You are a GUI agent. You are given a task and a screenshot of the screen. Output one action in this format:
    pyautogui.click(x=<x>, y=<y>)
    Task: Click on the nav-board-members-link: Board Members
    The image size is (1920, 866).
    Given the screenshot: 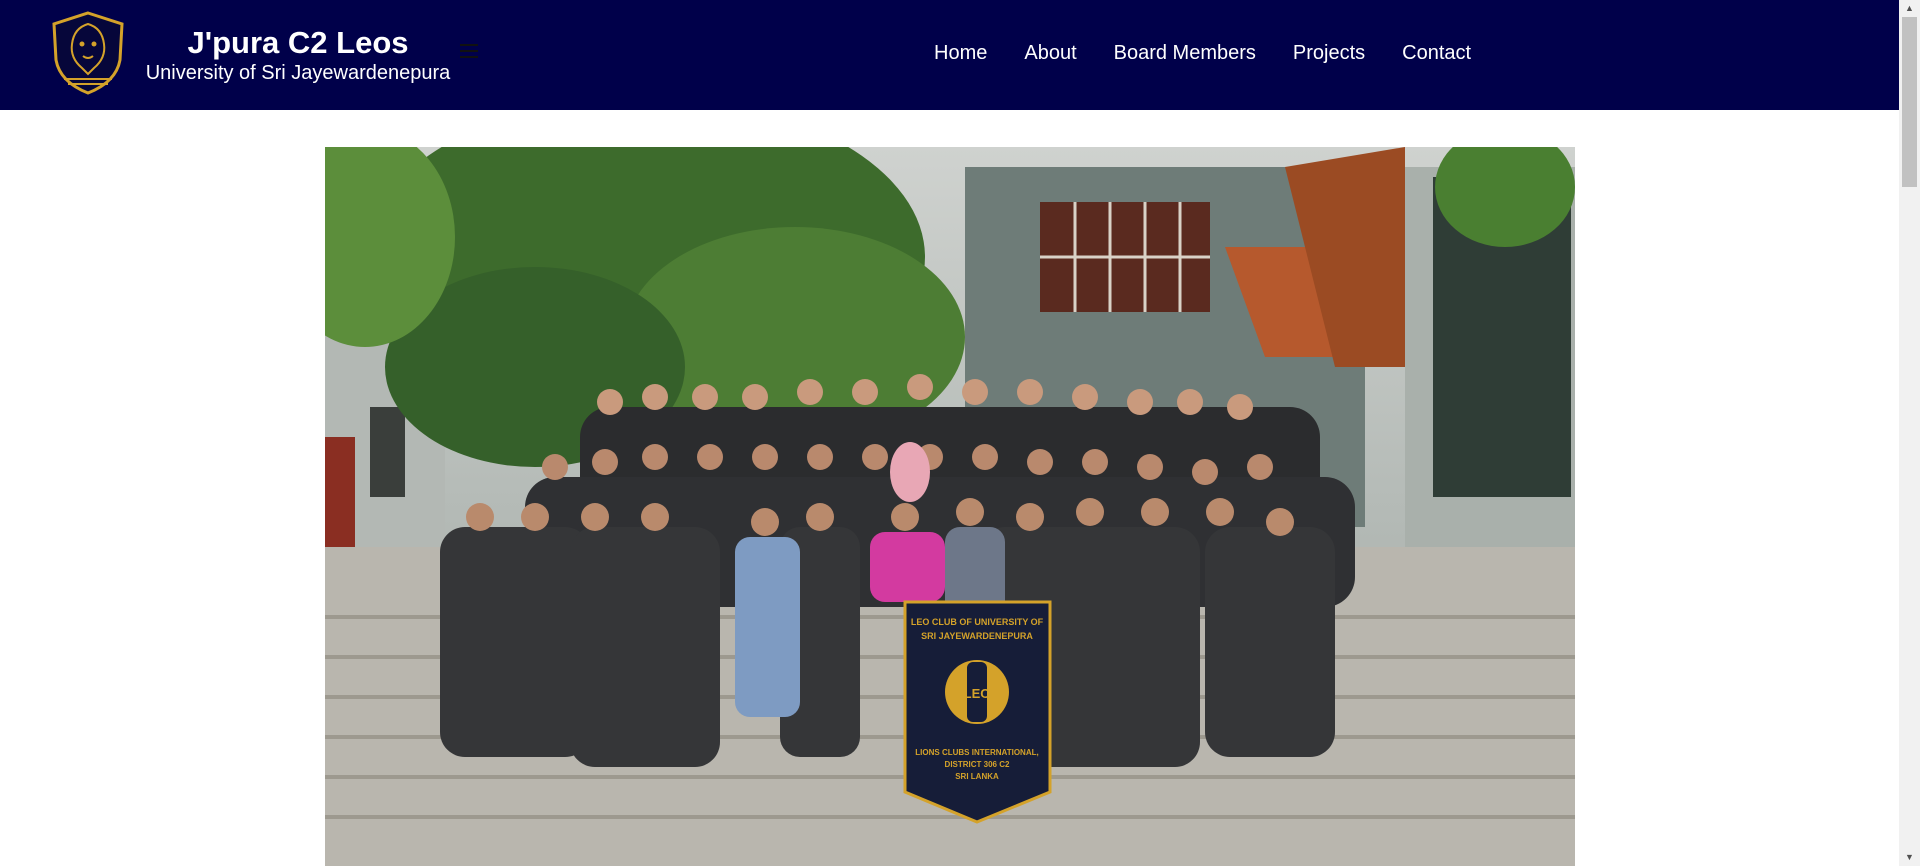 What is the action you would take?
    pyautogui.click(x=1185, y=53)
    